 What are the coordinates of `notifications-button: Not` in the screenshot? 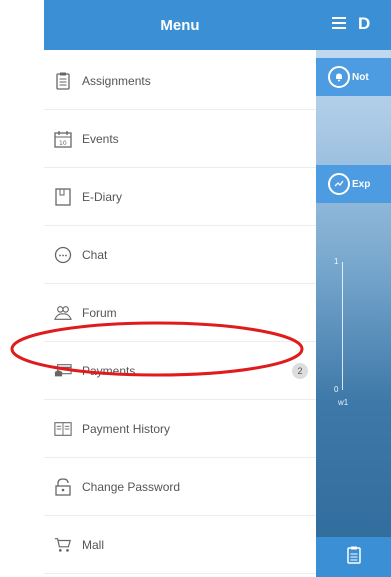 It's located at (353, 77).